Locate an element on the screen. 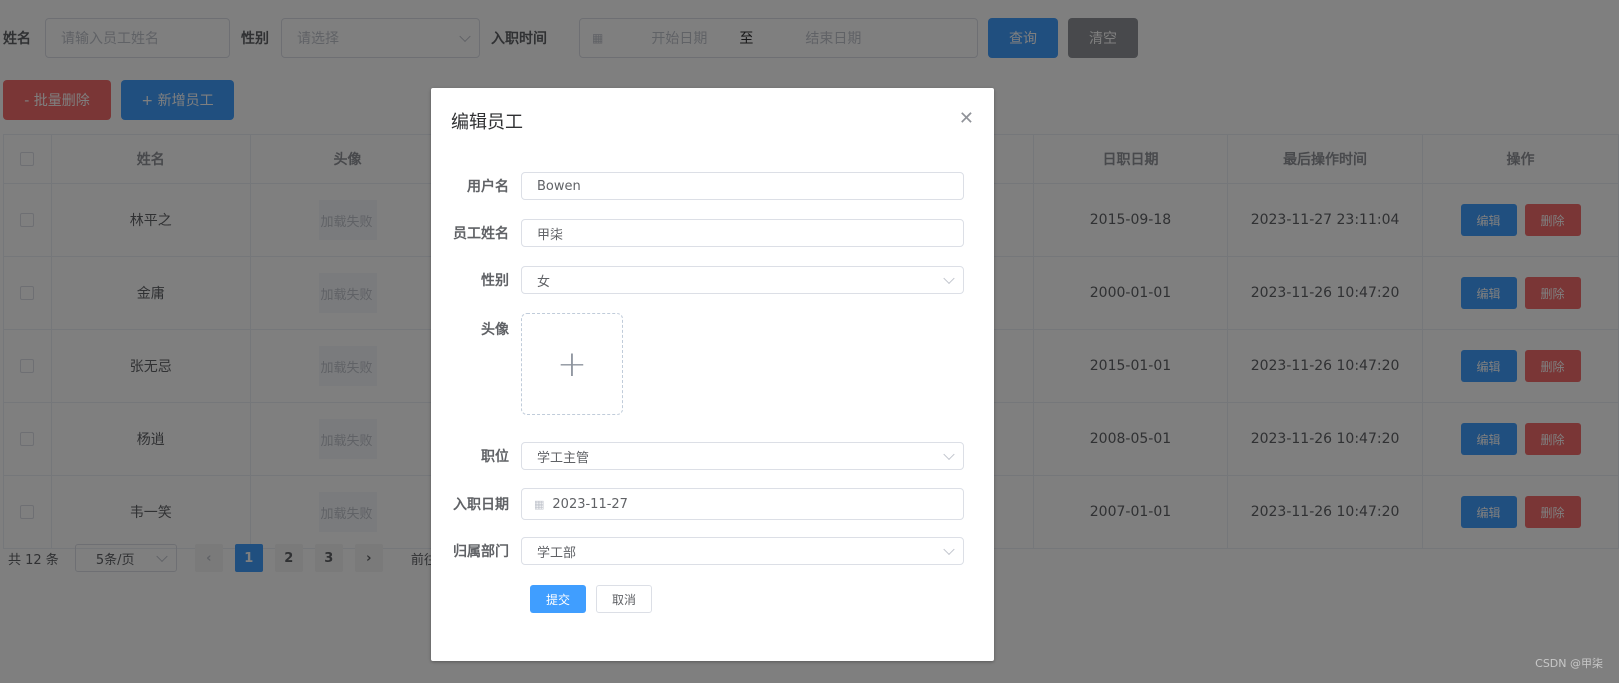  dialog-buttons: 提交 取消 is located at coordinates (712, 599).